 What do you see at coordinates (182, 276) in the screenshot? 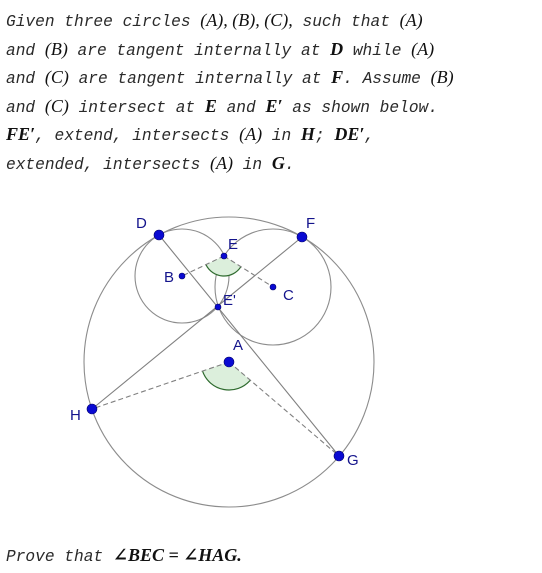
I see `point-b` at bounding box center [182, 276].